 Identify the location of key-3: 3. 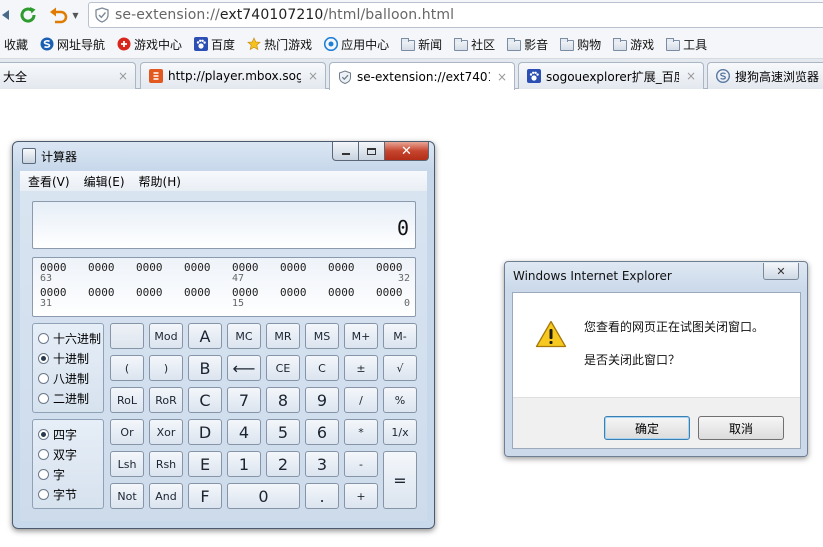
(322, 464).